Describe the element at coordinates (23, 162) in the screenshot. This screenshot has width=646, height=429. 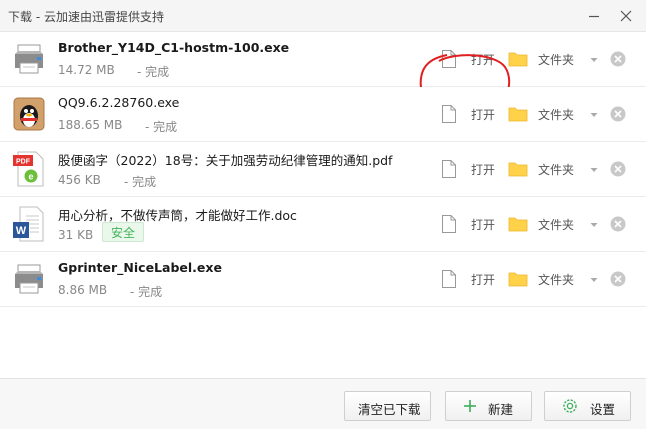
I see `svg-text: PDF` at that location.